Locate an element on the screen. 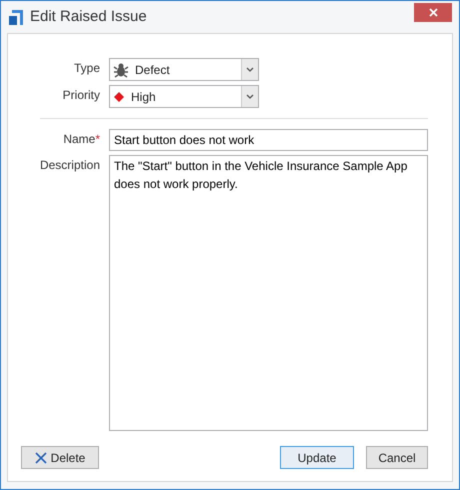 This screenshot has width=460, height=490. name-field: Start button does not work is located at coordinates (268, 140).